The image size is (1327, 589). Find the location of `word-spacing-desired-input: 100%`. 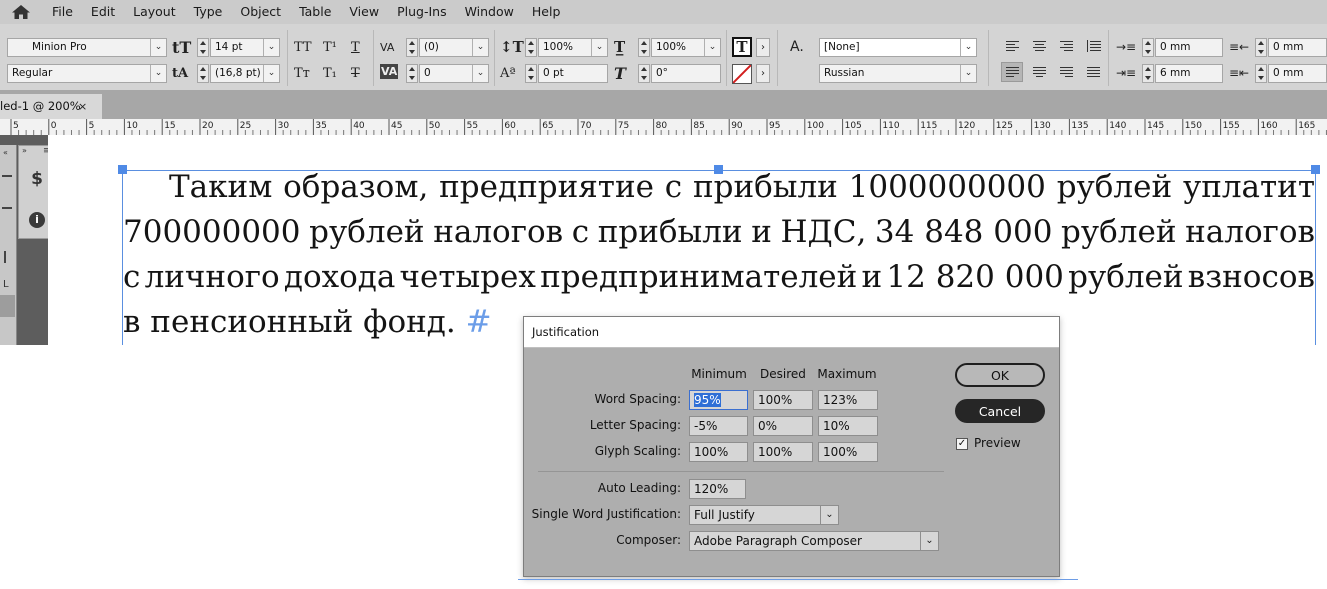

word-spacing-desired-input: 100% is located at coordinates (783, 400).